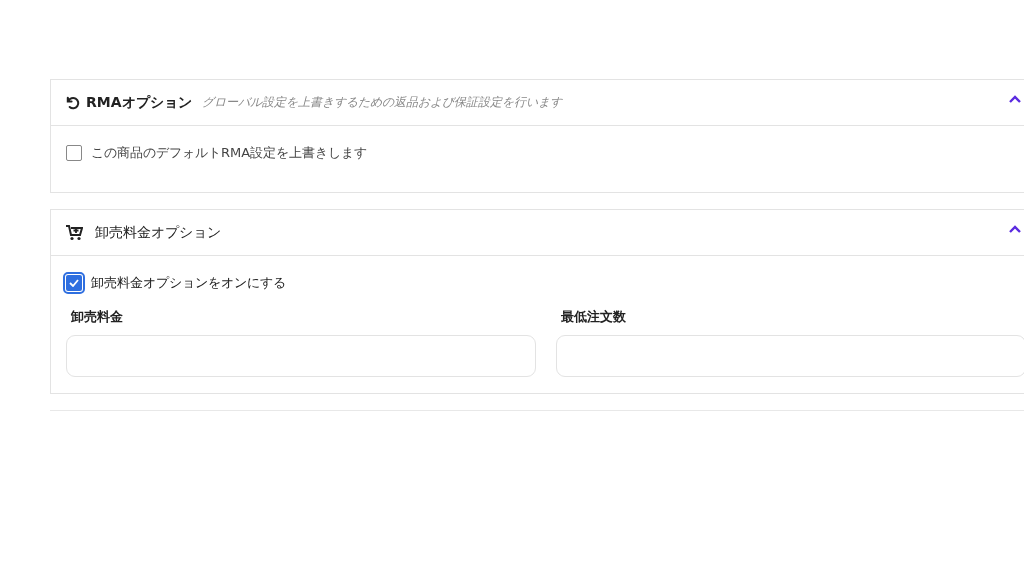 This screenshot has height=576, width=1024. I want to click on check-icon, so click(74, 283).